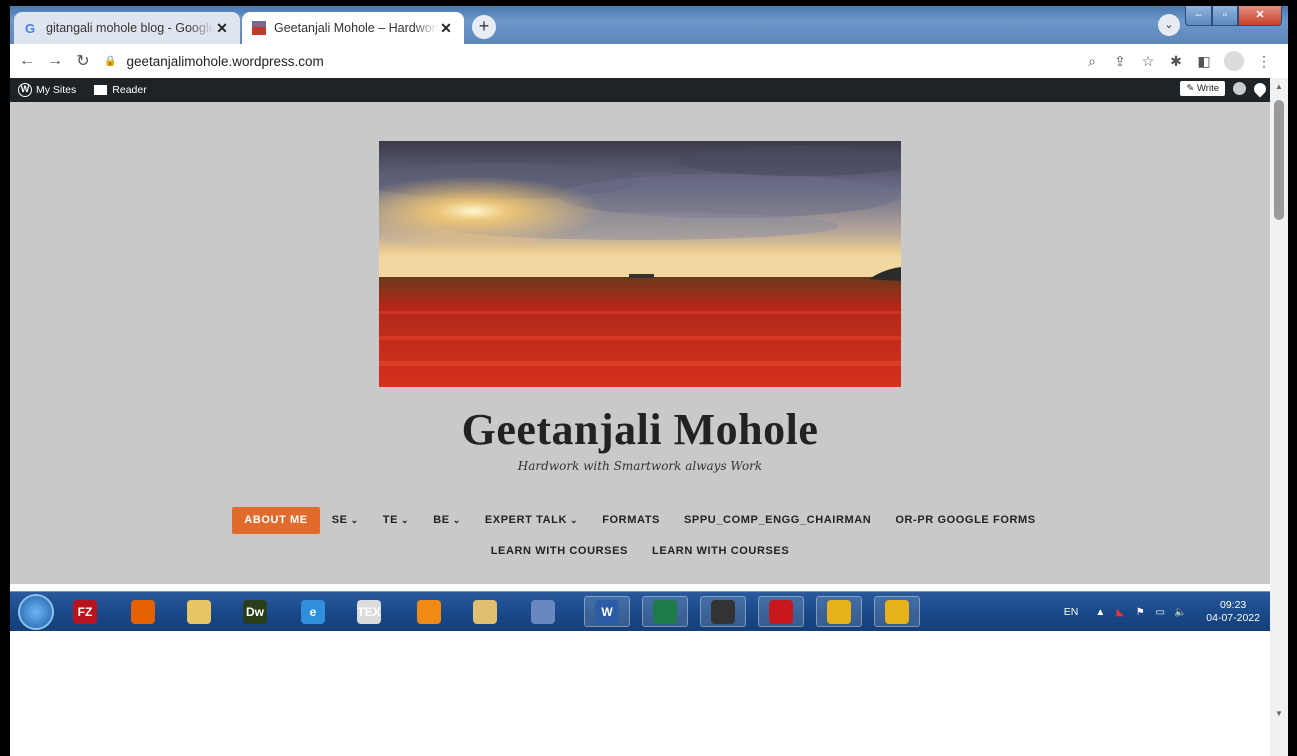  I want to click on wordpress-admin-bar: W My Sites Reader ✎ Write, so click(649, 90).